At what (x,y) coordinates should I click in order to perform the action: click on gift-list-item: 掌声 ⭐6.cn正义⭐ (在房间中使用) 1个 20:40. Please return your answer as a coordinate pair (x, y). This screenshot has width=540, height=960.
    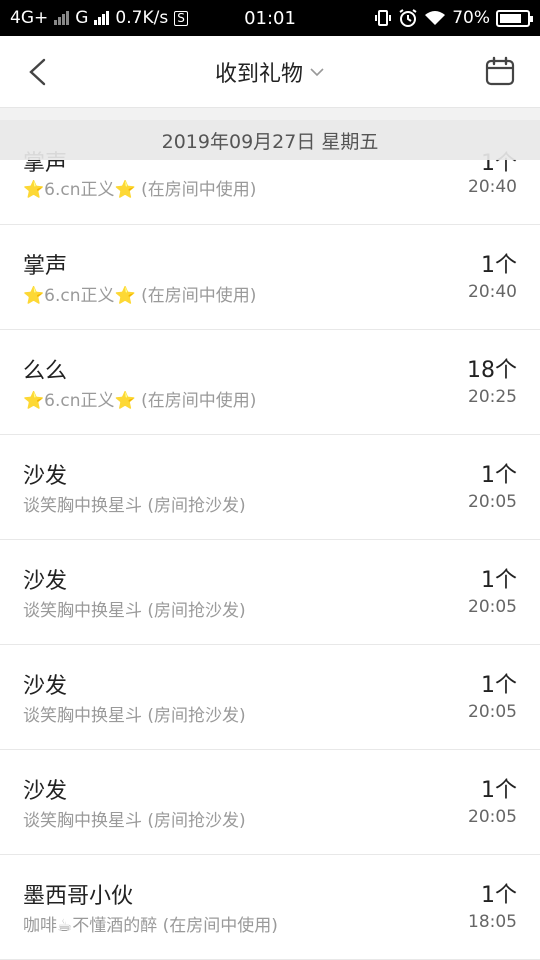
    Looking at the image, I should click on (270, 277).